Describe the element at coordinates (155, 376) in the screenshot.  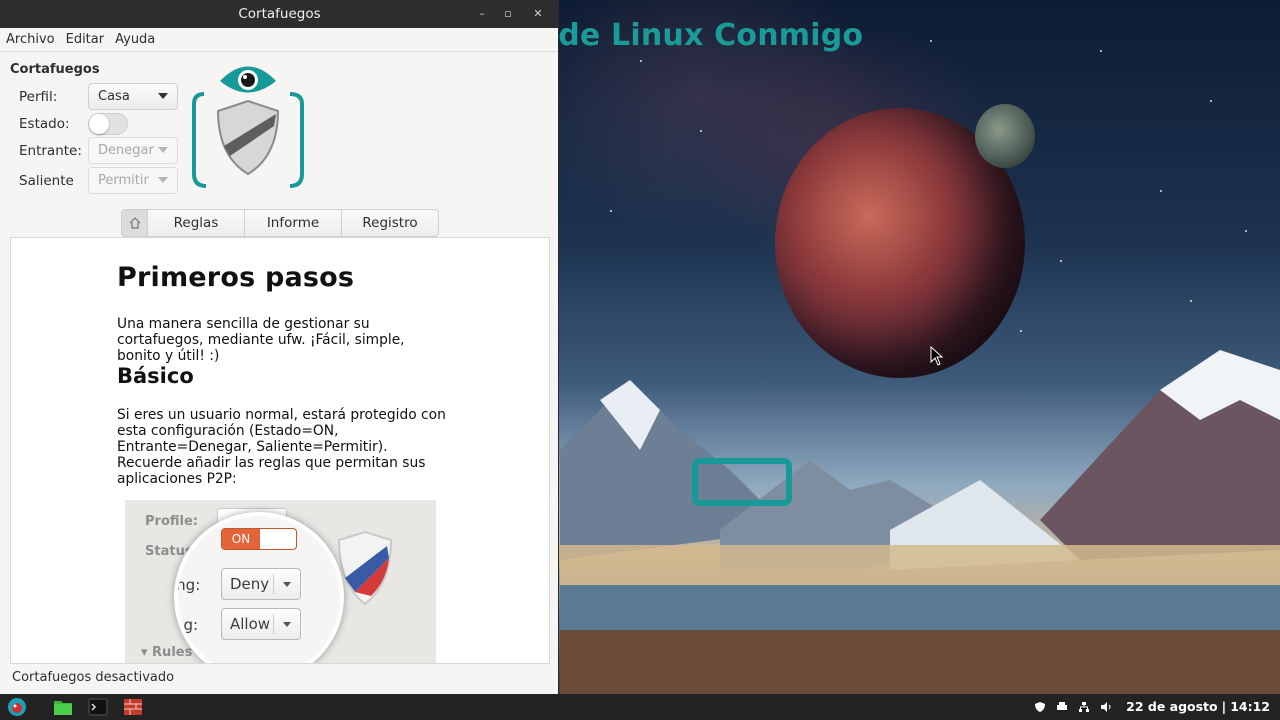
I see `help-subheading: Básico` at that location.